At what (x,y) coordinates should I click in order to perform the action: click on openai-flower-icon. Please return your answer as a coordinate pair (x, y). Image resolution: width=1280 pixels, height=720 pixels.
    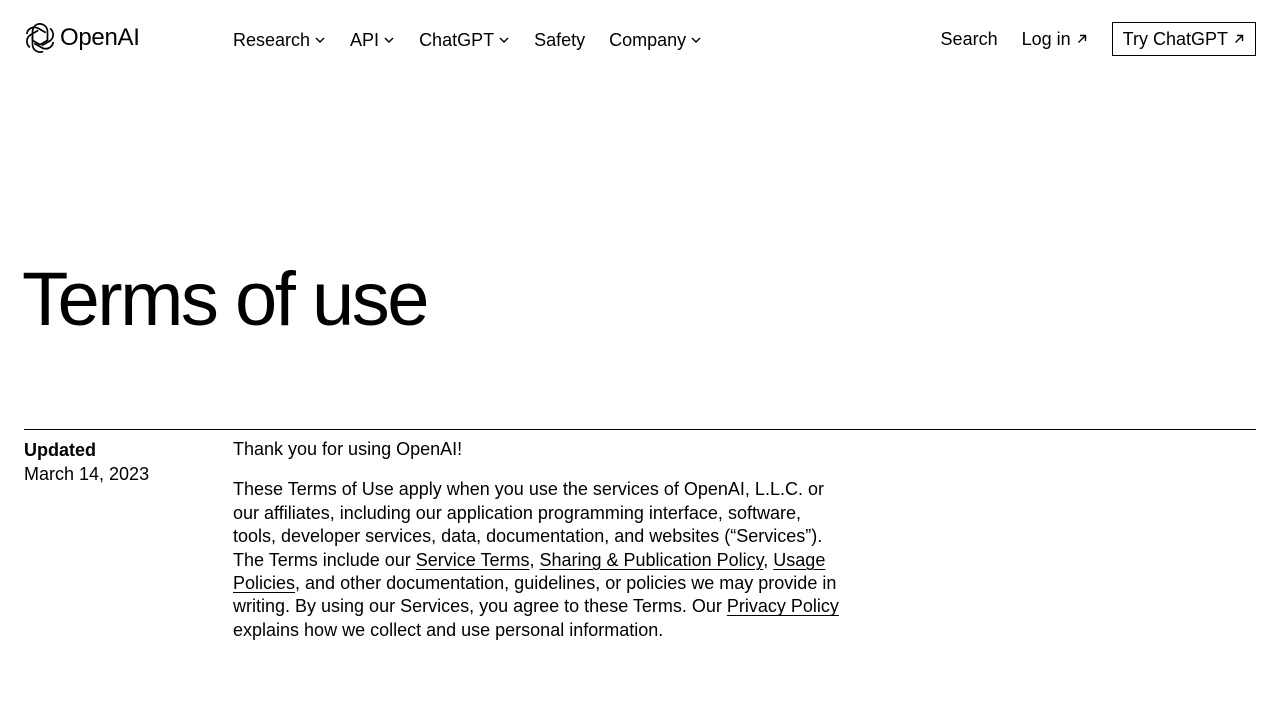
    Looking at the image, I should click on (40, 38).